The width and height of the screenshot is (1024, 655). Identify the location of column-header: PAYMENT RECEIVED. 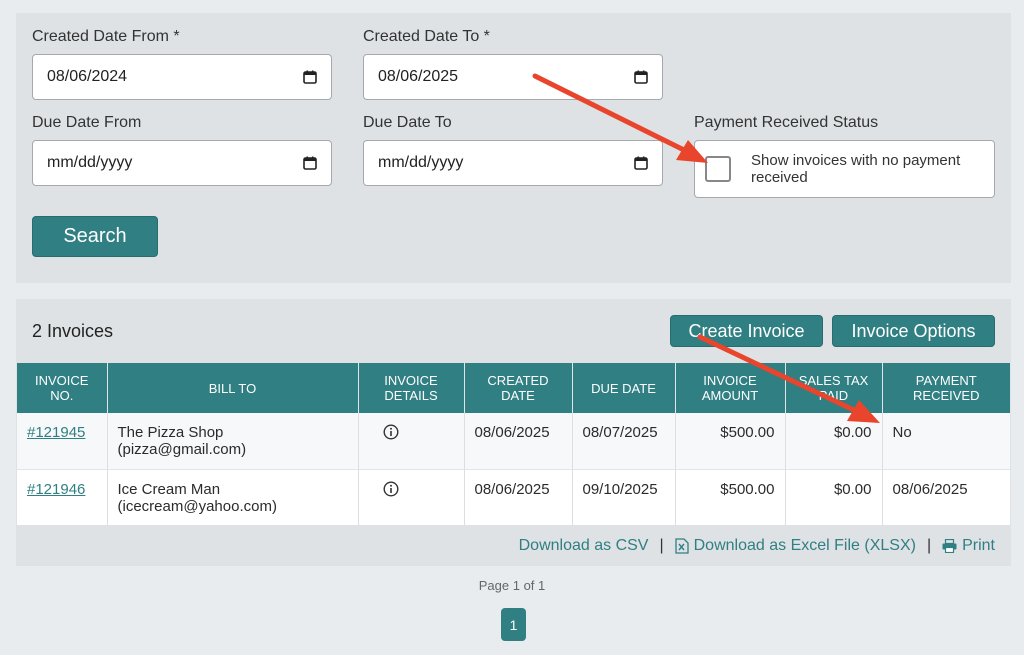
(946, 388).